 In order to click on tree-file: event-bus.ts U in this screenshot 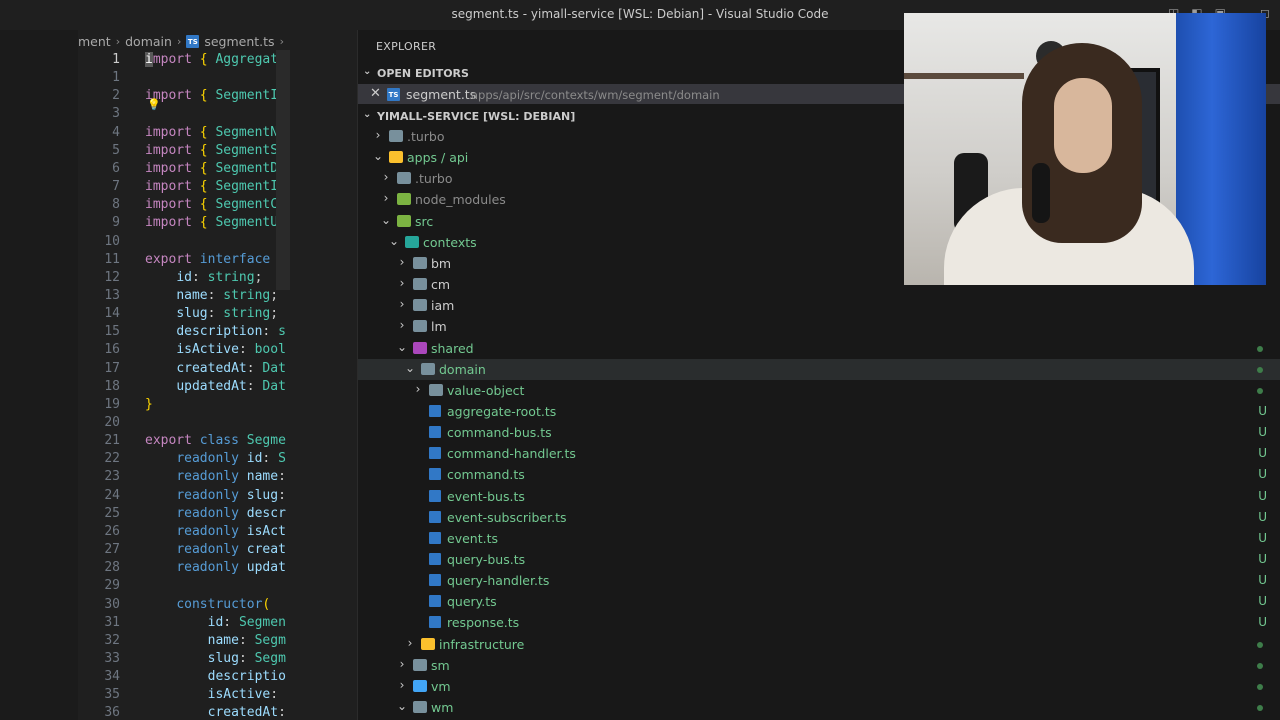, I will do `click(819, 496)`.